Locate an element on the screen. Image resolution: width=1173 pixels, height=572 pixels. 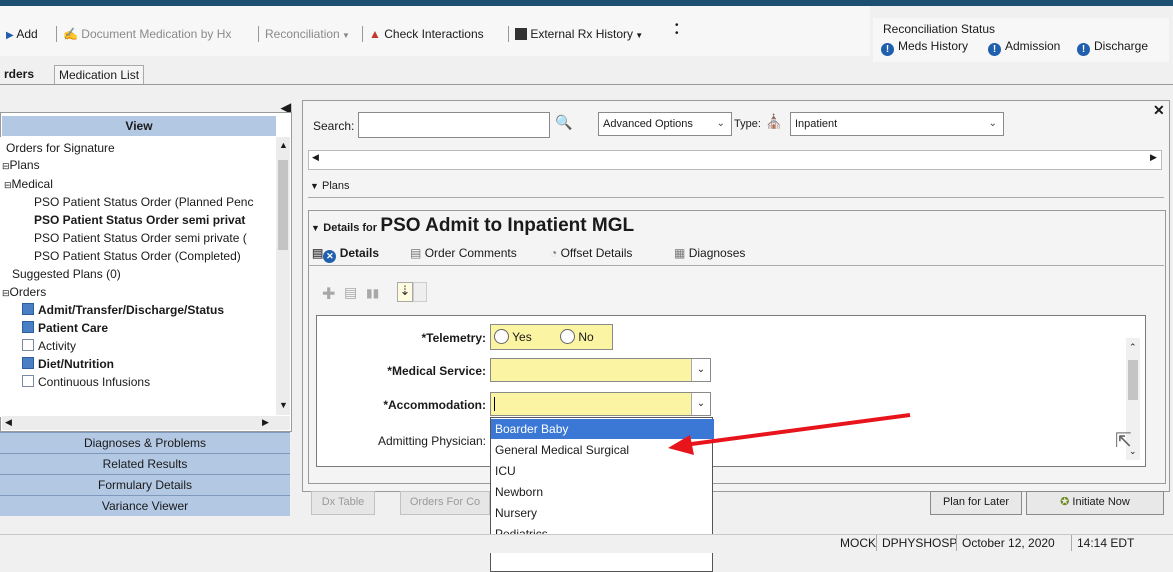
plans-toggle: ▼ Plans is located at coordinates (330, 186).